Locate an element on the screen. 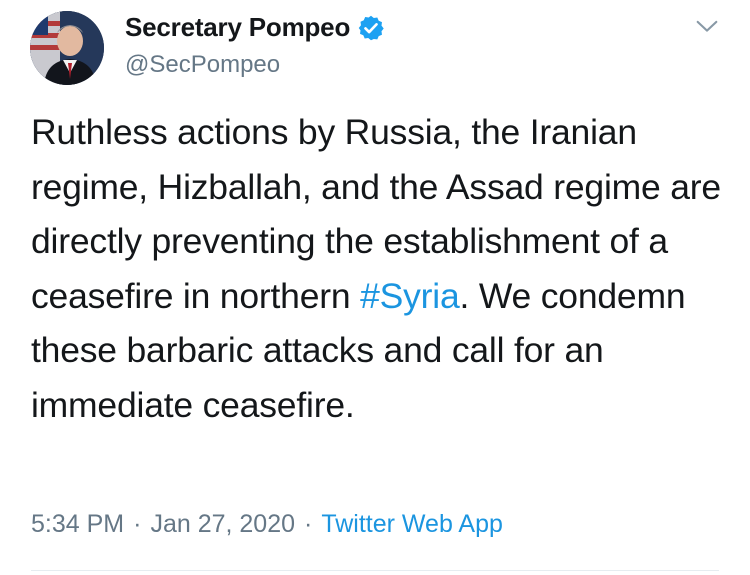  author-handle: @SecPompeo is located at coordinates (202, 65).